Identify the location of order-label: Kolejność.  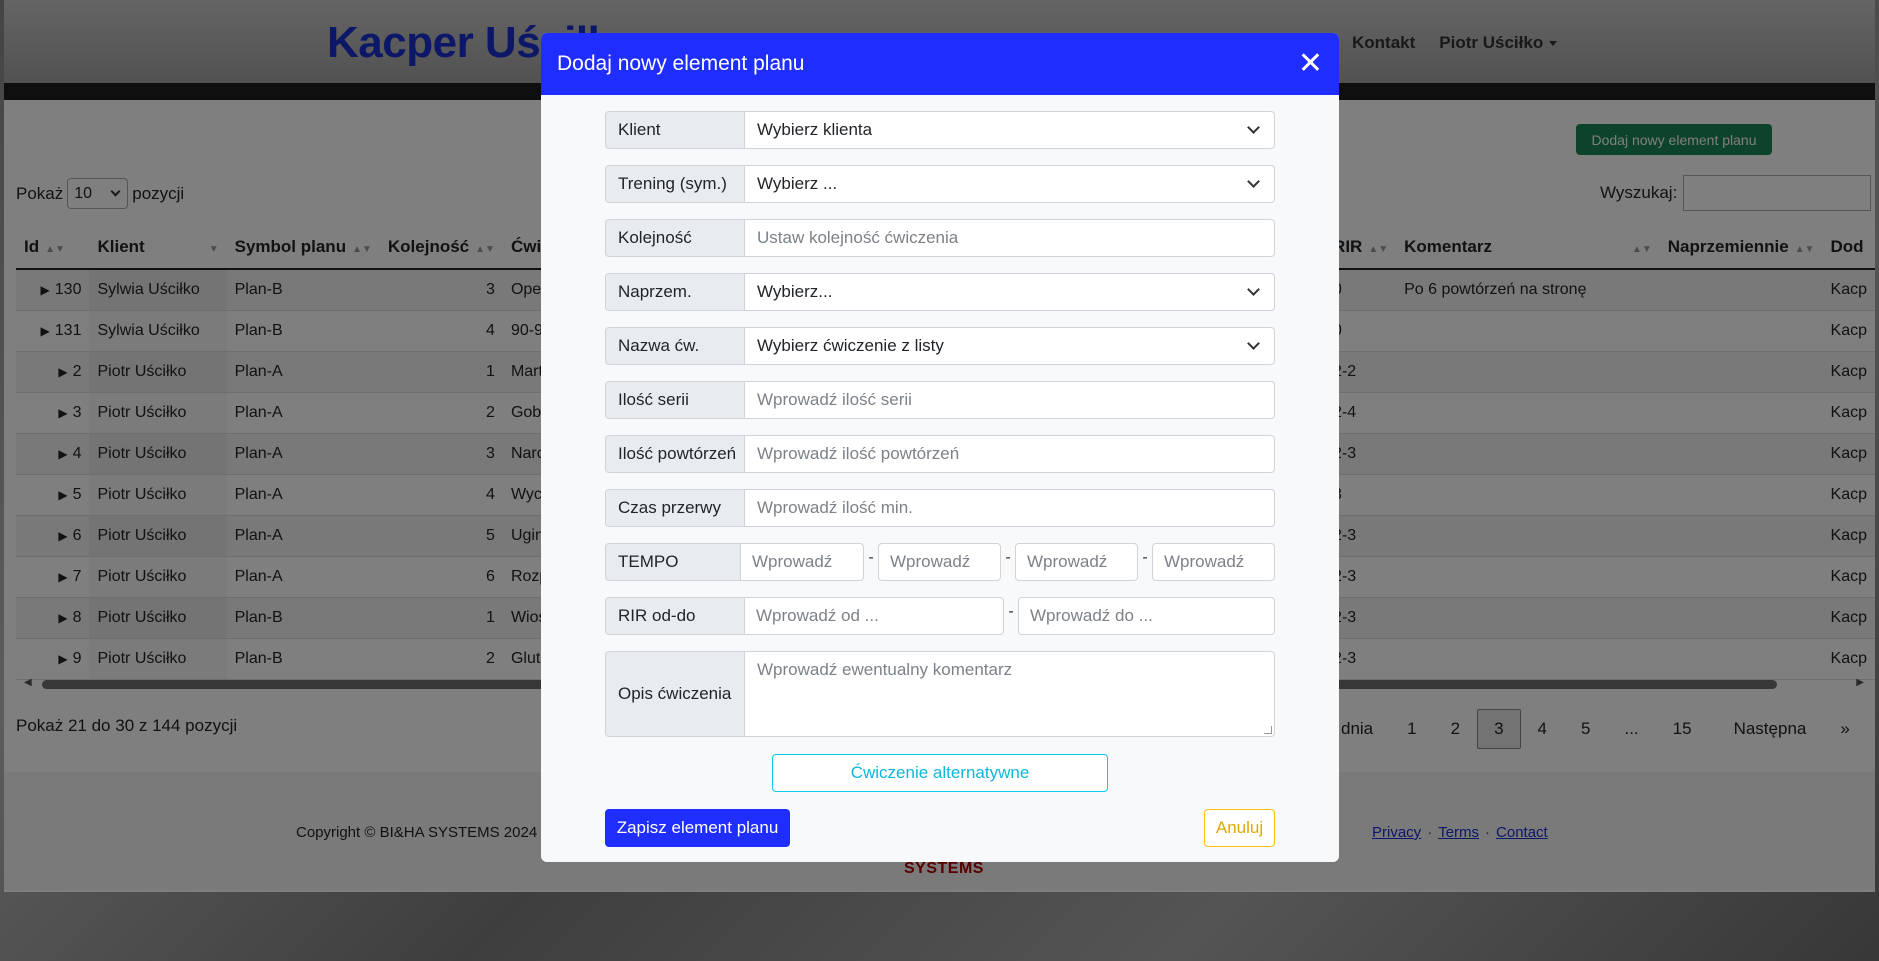
(675, 238).